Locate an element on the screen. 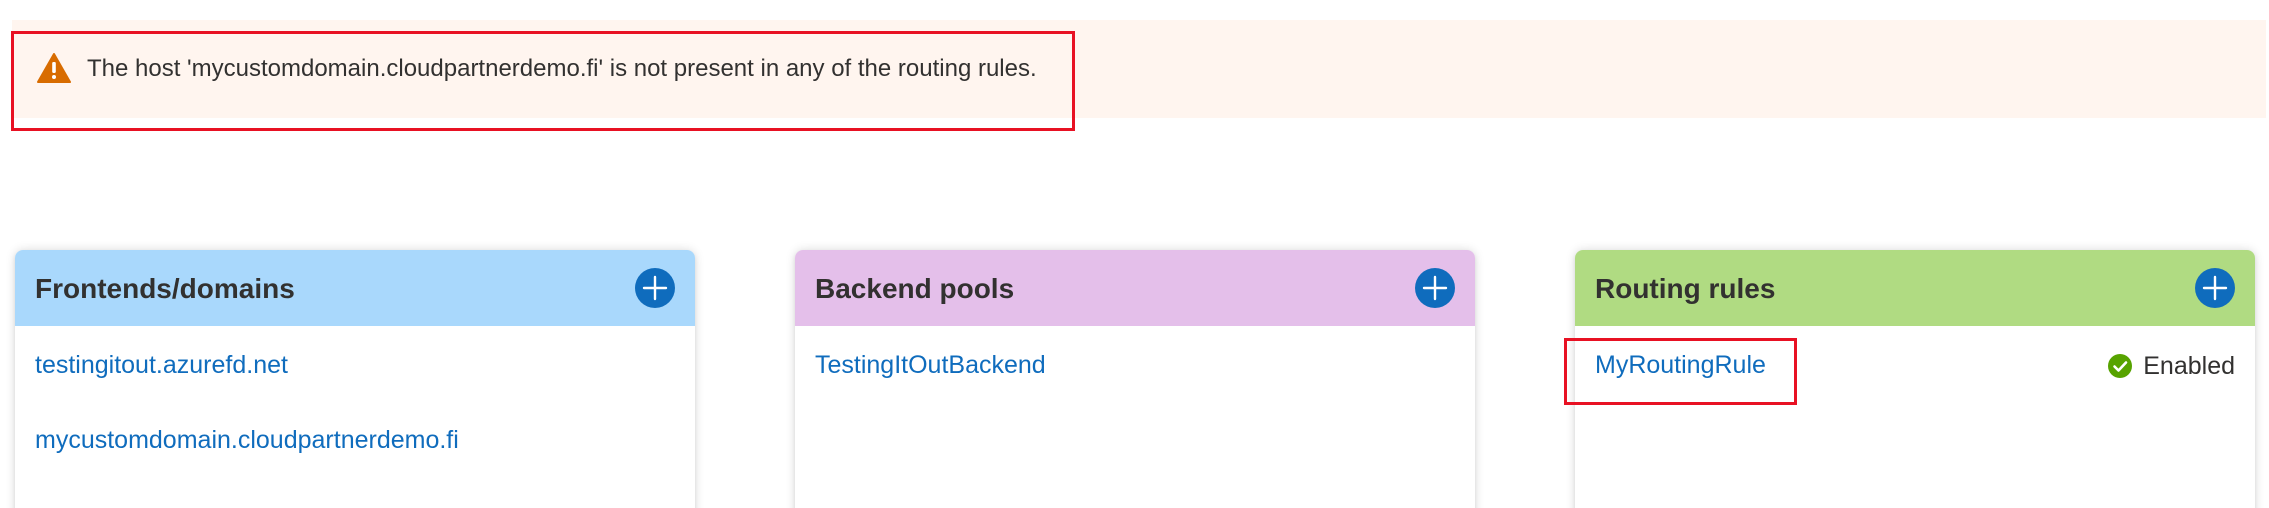  warning-triangle-icon is located at coordinates (54, 68).